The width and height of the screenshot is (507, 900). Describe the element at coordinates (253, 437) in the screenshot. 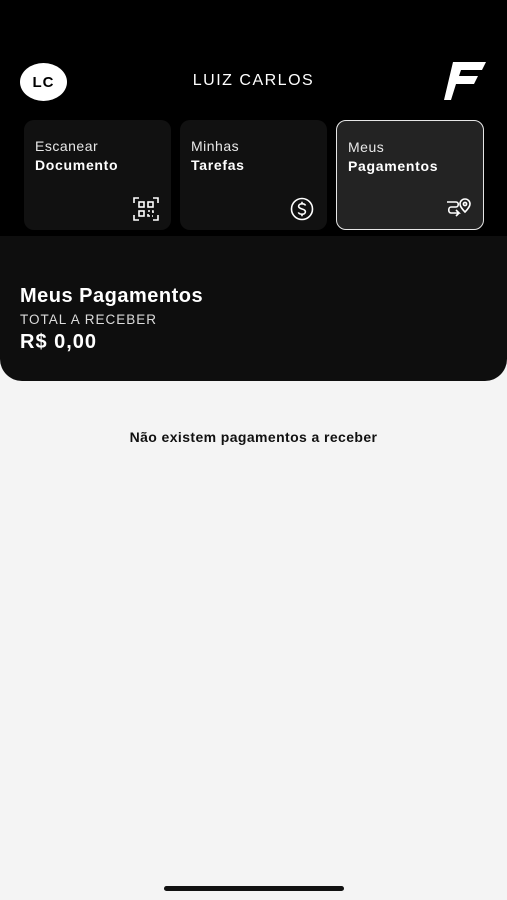

I see `empty-state-message: Não existem pagamentos a receber` at that location.